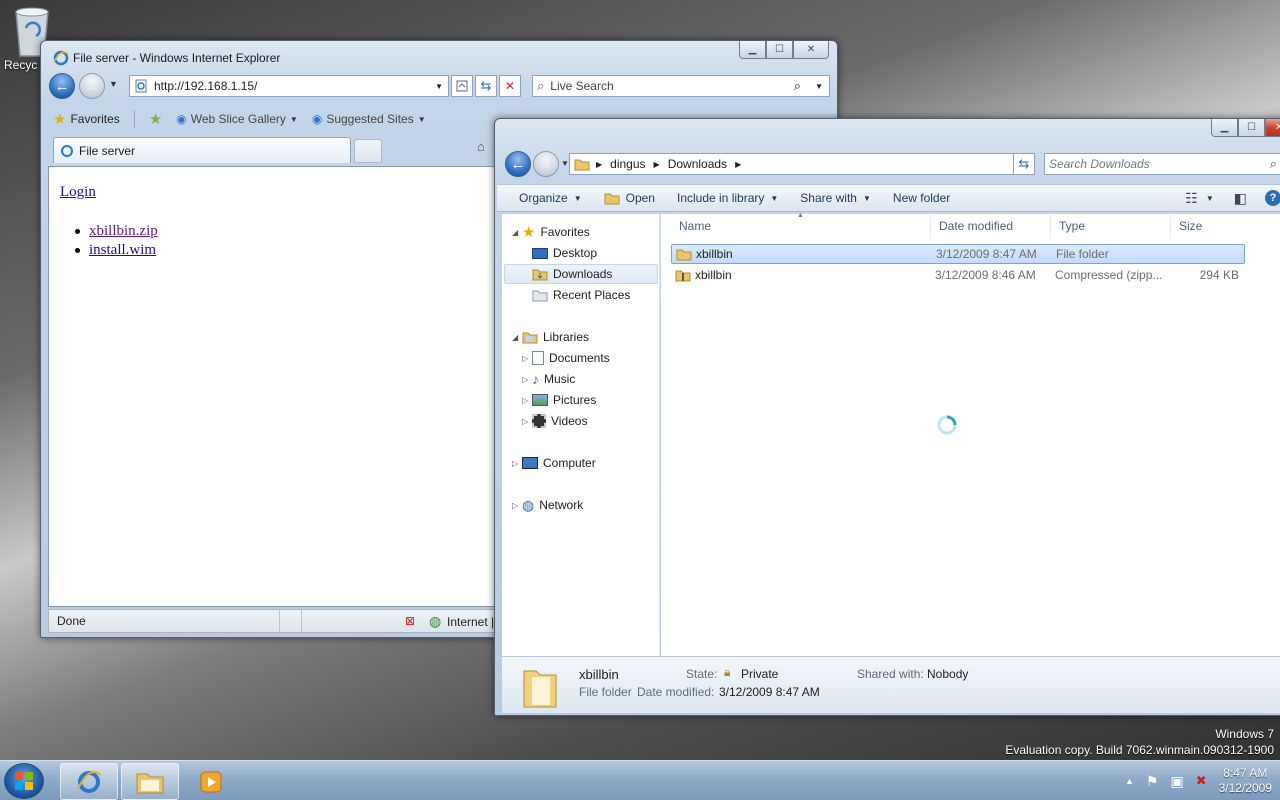 This screenshot has height=800, width=1280. I want to click on organize-button: Organize ▼, so click(550, 198).